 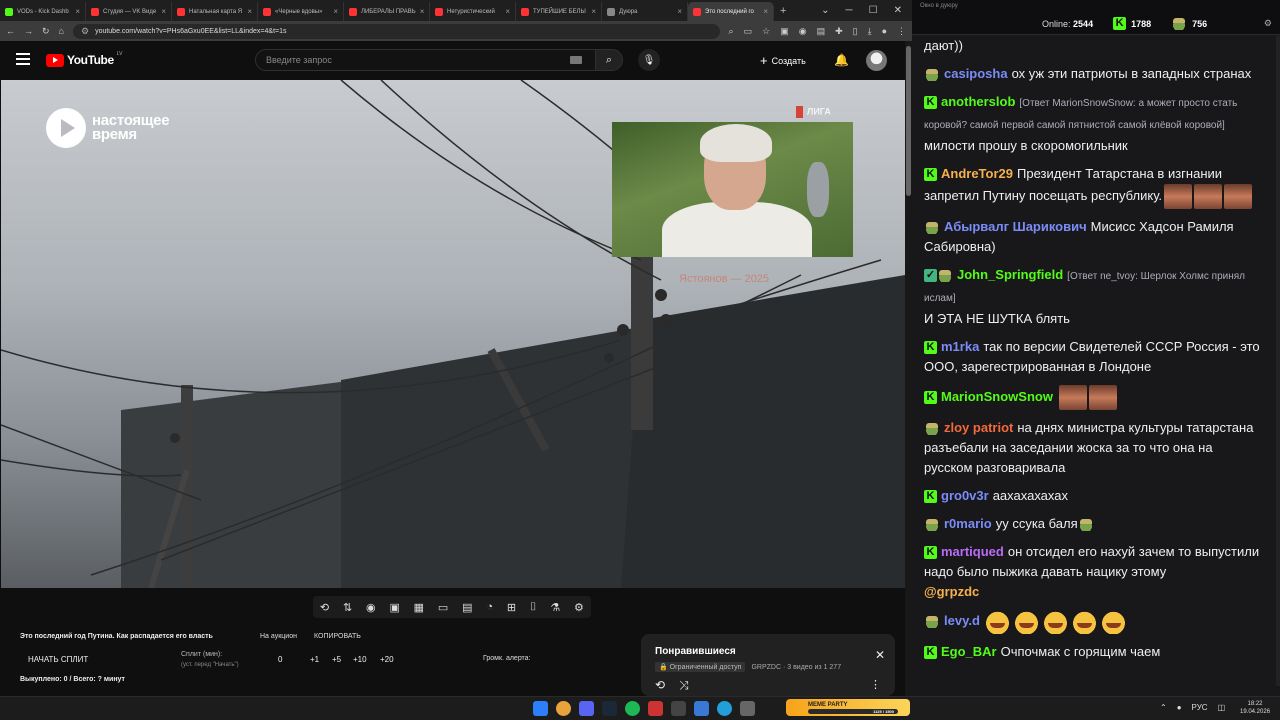 What do you see at coordinates (962, 620) in the screenshot?
I see `chat-username: levy.d` at bounding box center [962, 620].